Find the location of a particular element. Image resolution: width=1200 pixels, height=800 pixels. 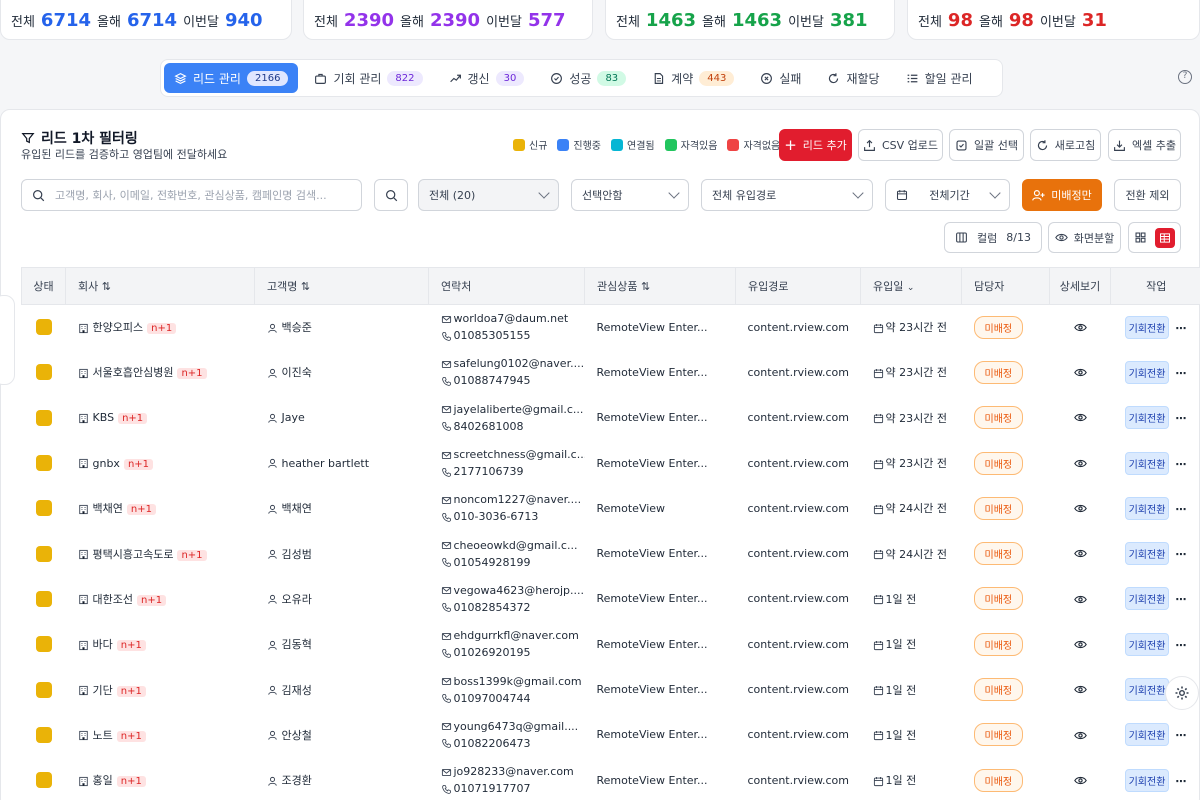

tab-lead-management: 리드 관리 2166 is located at coordinates (231, 78).